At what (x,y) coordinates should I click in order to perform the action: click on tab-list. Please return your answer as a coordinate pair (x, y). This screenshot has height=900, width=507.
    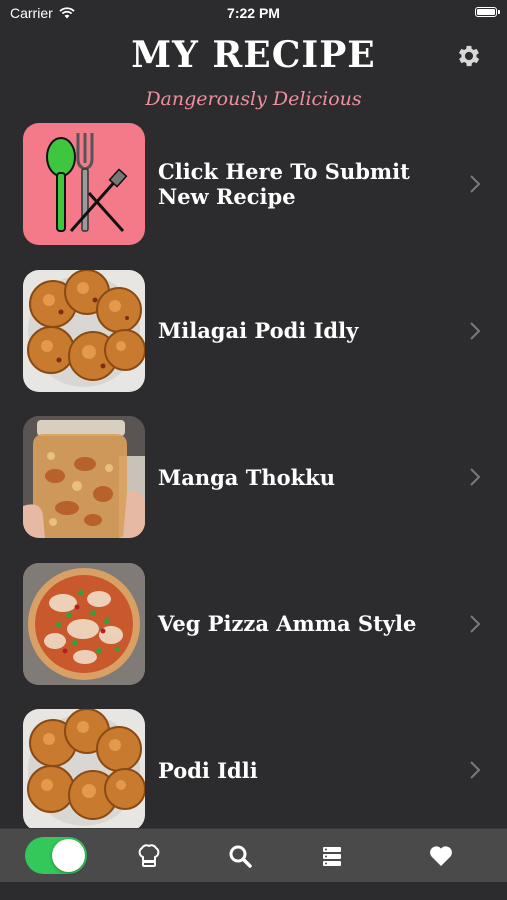
    Looking at the image, I should click on (332, 855).